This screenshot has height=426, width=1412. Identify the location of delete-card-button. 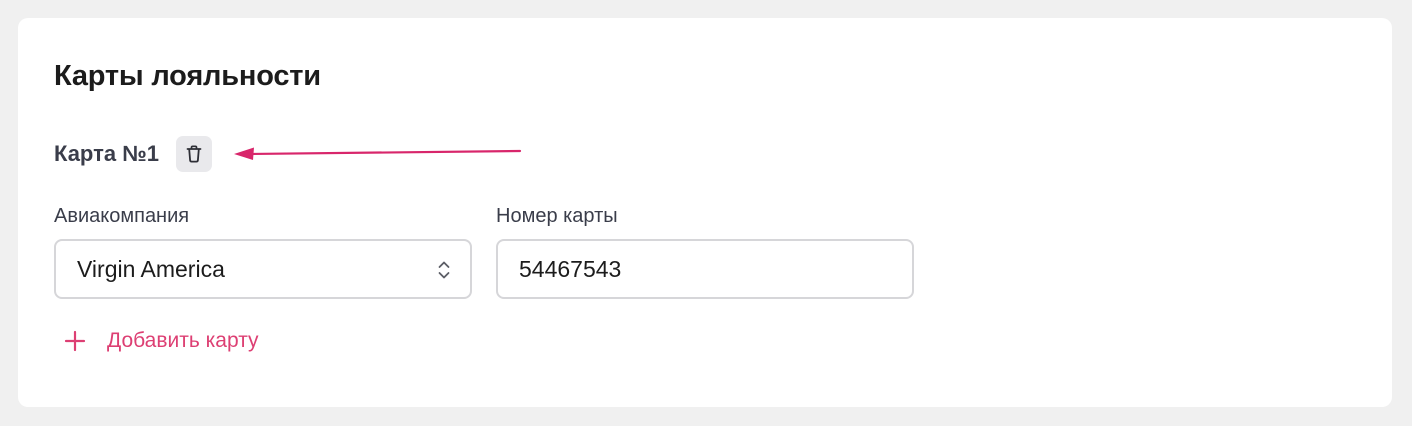
(193, 154).